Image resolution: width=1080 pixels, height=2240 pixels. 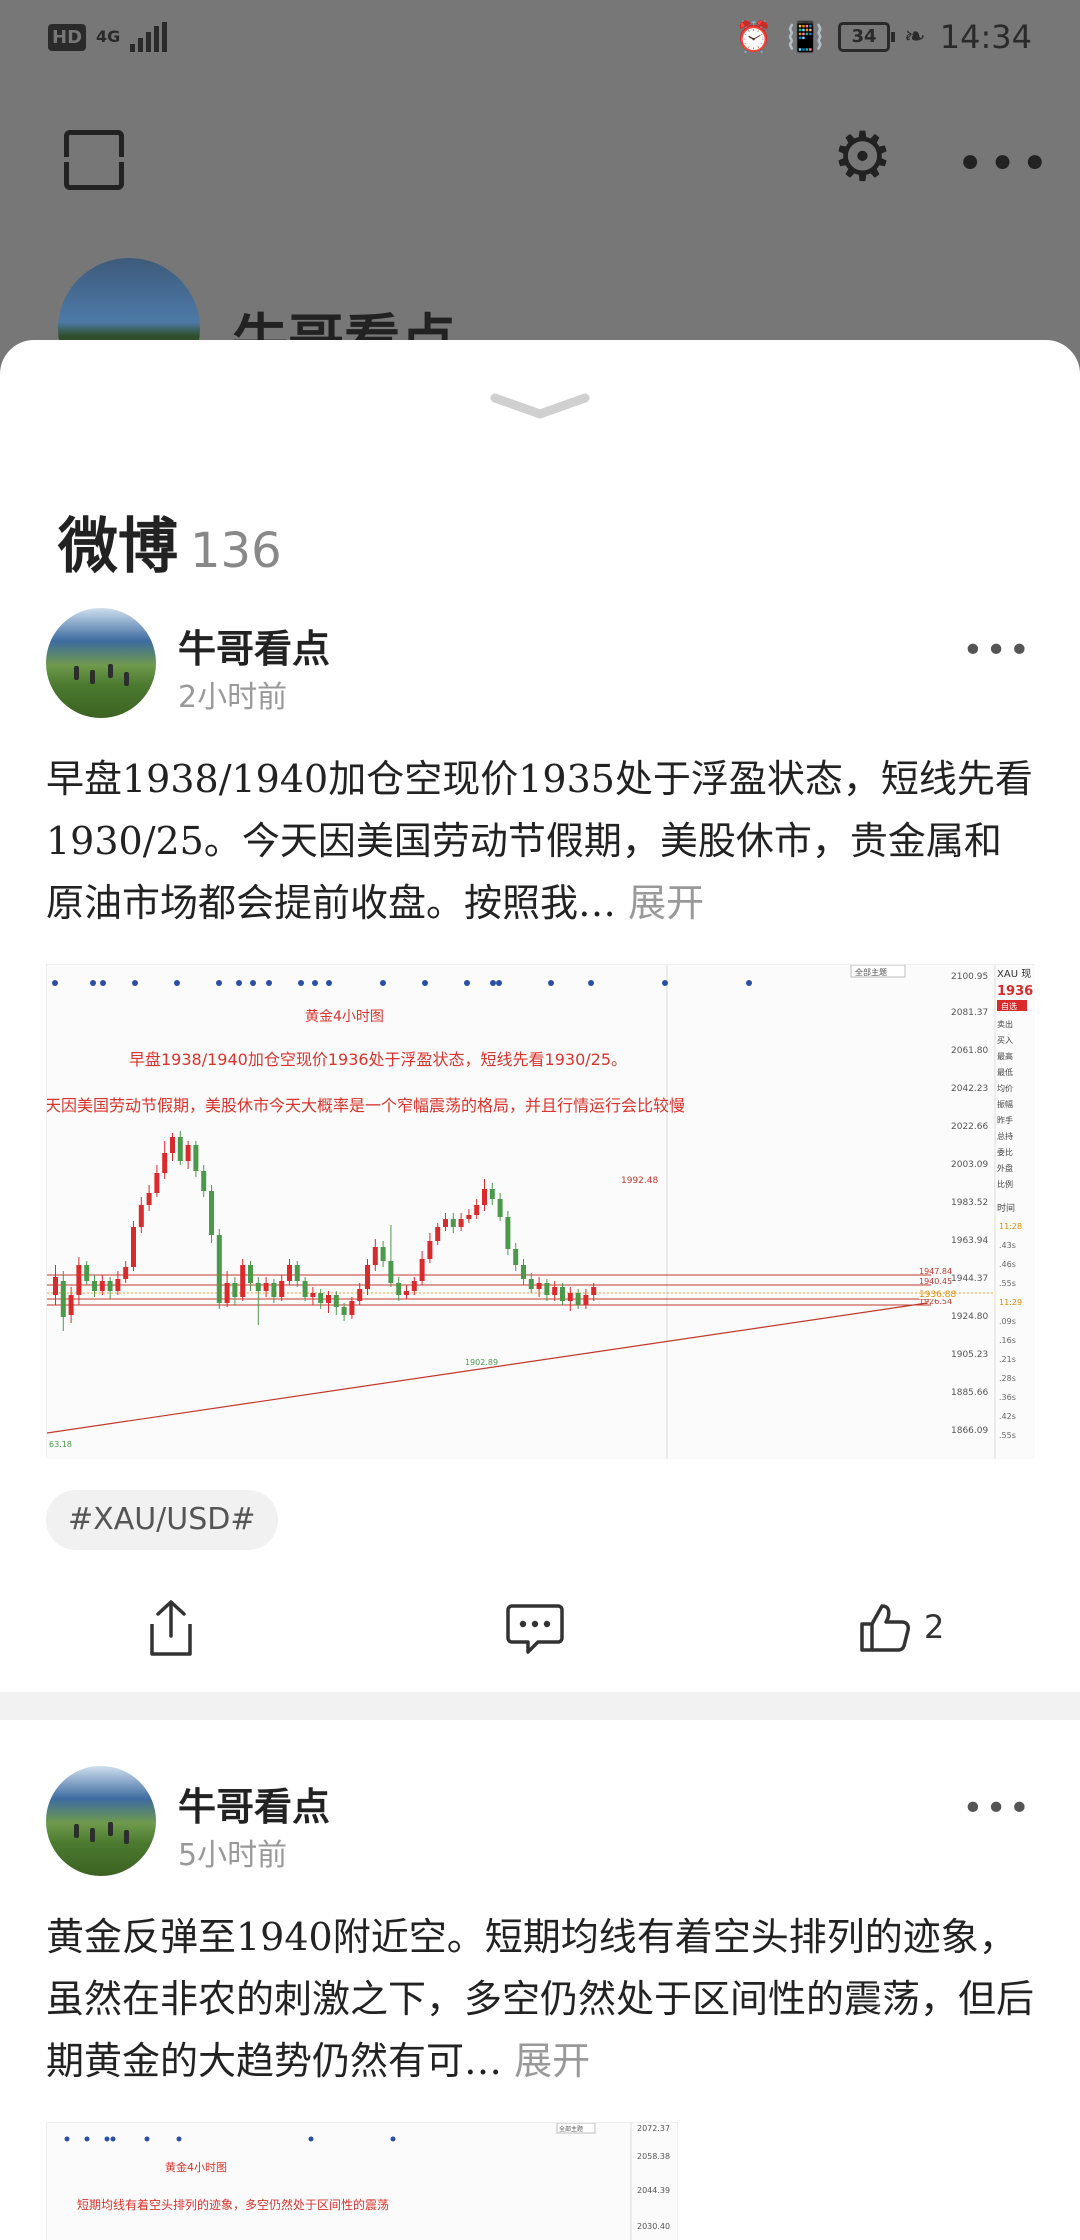 What do you see at coordinates (934, 1627) in the screenshot?
I see `like-count: 2` at bounding box center [934, 1627].